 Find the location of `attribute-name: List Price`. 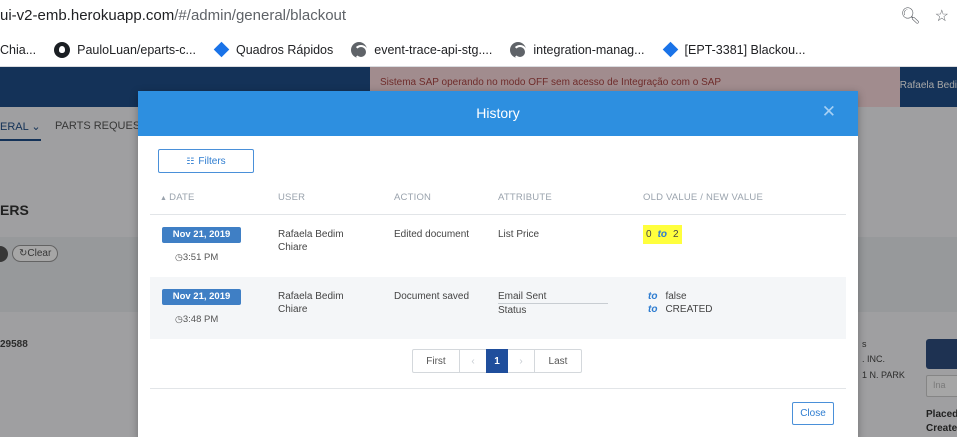

attribute-name: List Price is located at coordinates (519, 234).